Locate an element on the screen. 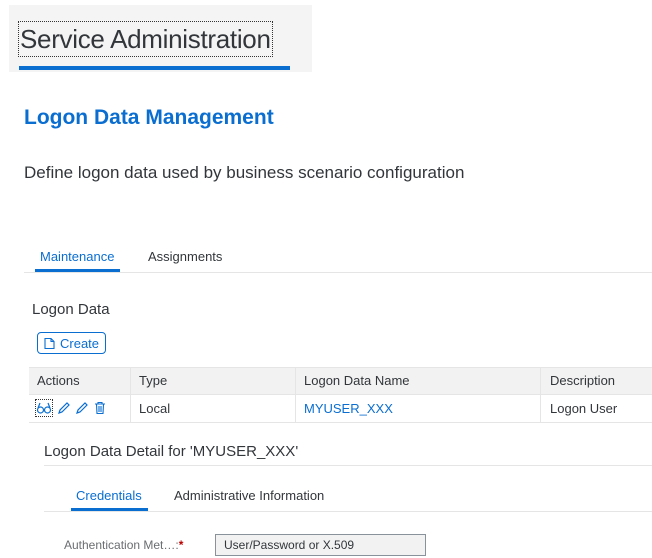 The height and width of the screenshot is (558, 652). cell-description: Logon User is located at coordinates (584, 408).